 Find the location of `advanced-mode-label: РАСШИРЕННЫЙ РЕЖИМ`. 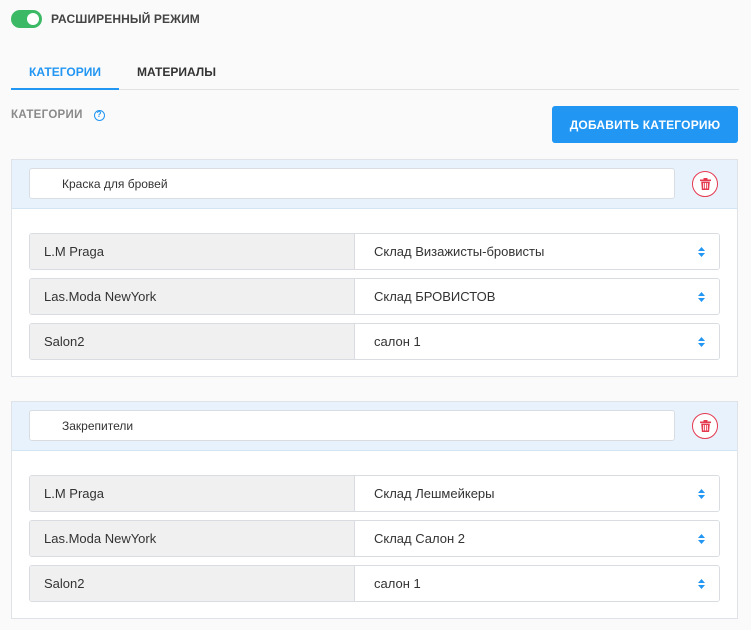

advanced-mode-label: РАСШИРЕННЫЙ РЕЖИМ is located at coordinates (125, 19).